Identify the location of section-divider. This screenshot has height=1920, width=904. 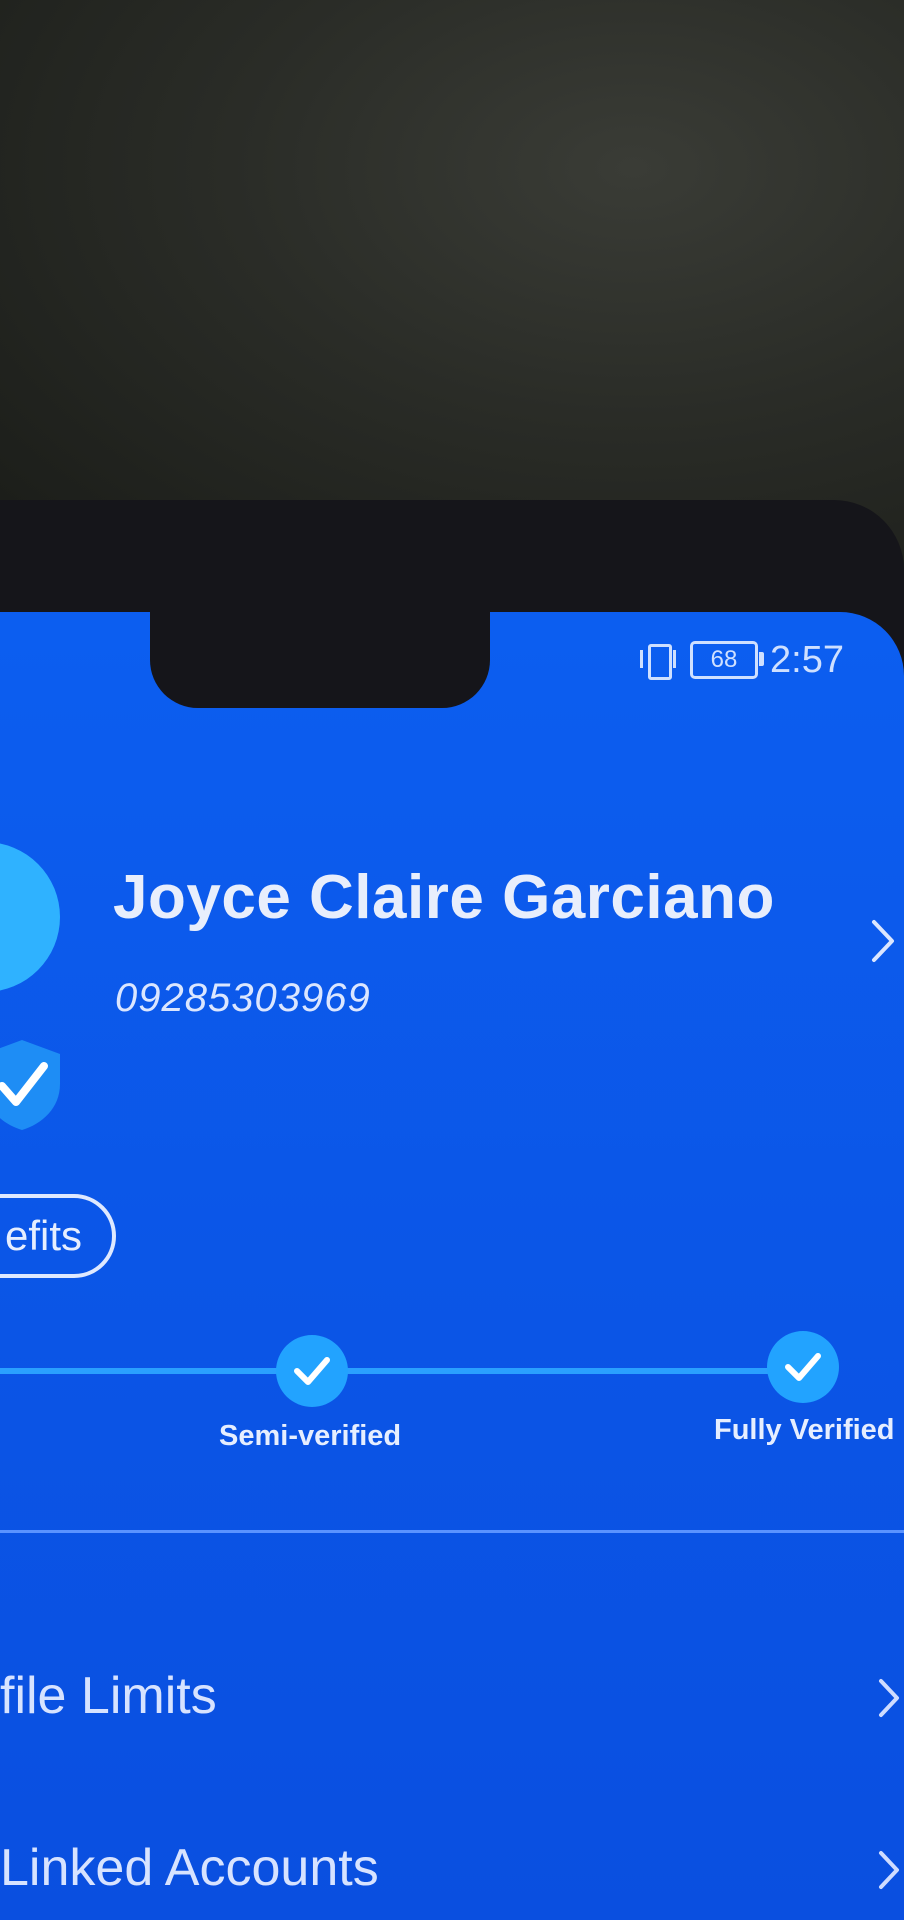
(452, 1531).